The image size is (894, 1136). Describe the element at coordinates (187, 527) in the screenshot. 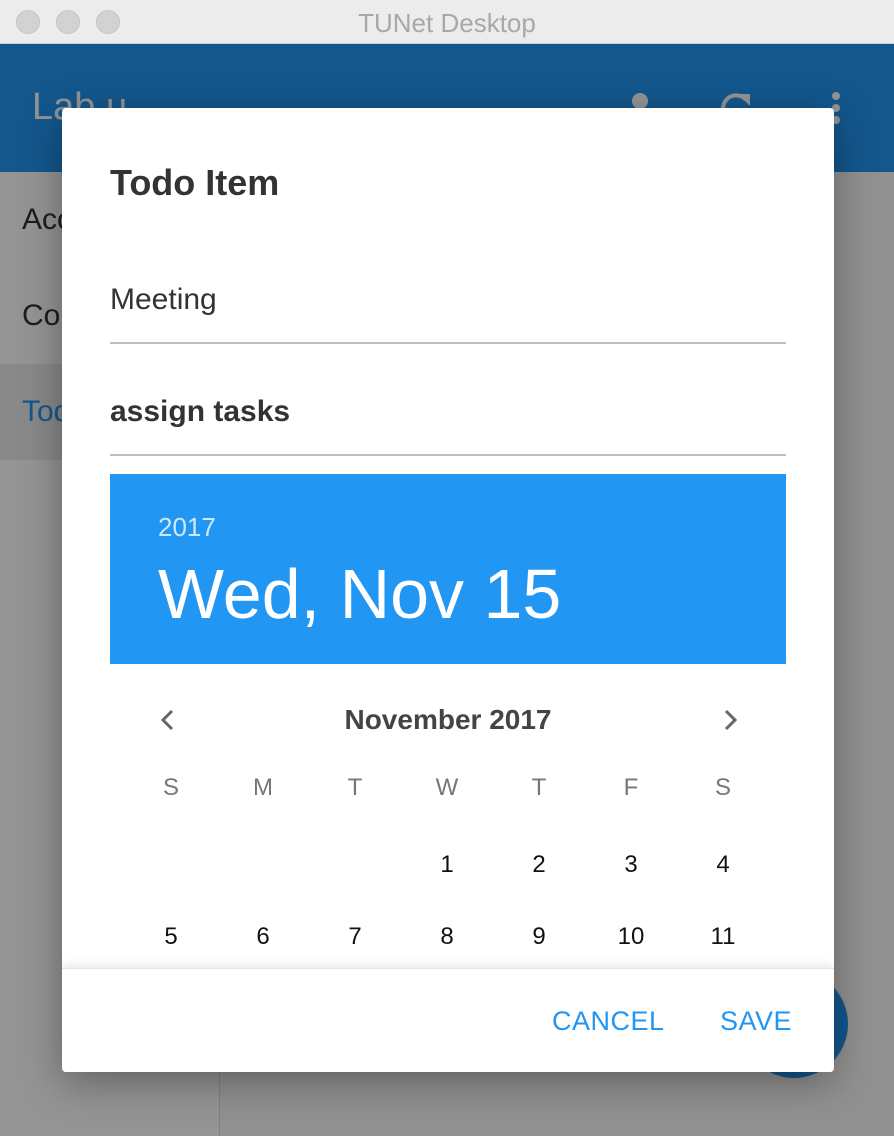

I see `selected-year: 2017` at that location.